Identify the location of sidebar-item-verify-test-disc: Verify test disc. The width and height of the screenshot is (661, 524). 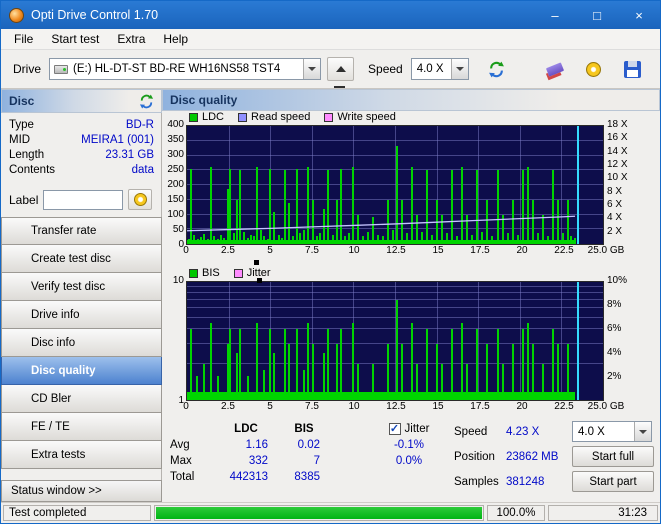
(81, 287).